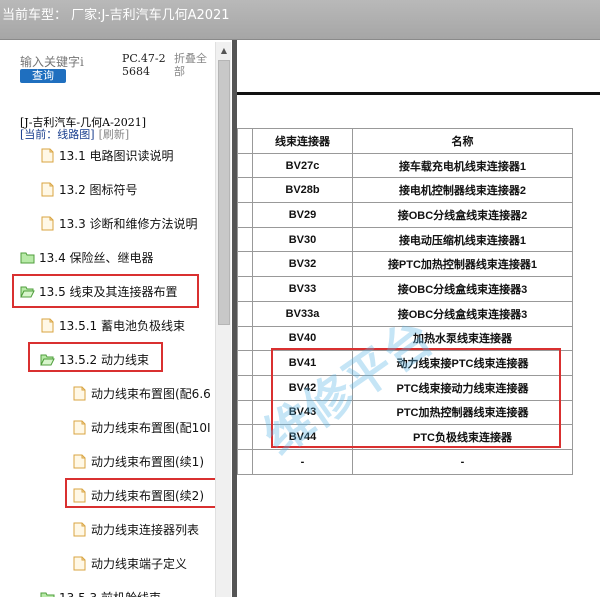  Describe the element at coordinates (151, 393) in the screenshot. I see `tree-item-label: 动力线束布置图(配6.6` at that location.